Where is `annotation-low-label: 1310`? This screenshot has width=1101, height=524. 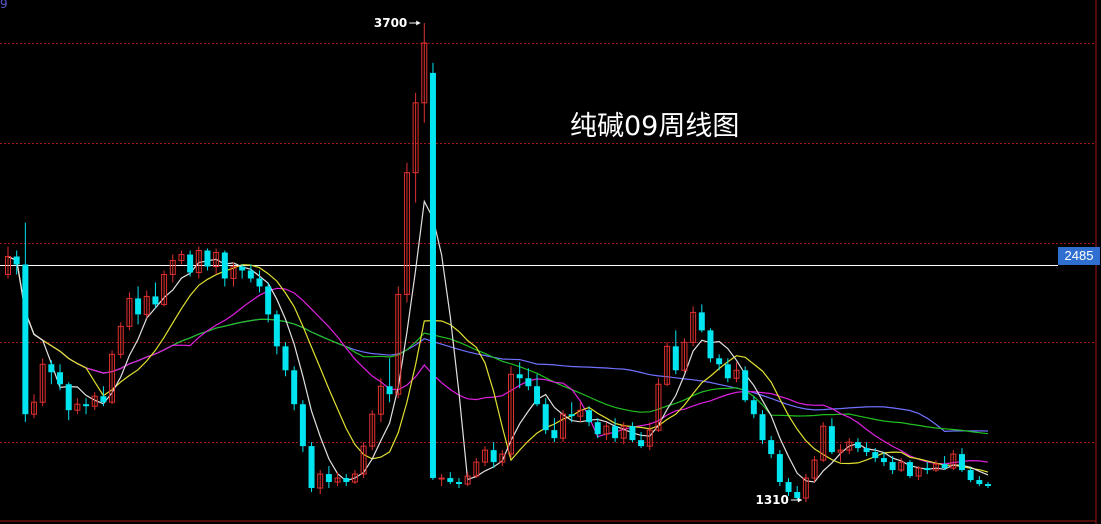 annotation-low-label: 1310 is located at coordinates (771, 500).